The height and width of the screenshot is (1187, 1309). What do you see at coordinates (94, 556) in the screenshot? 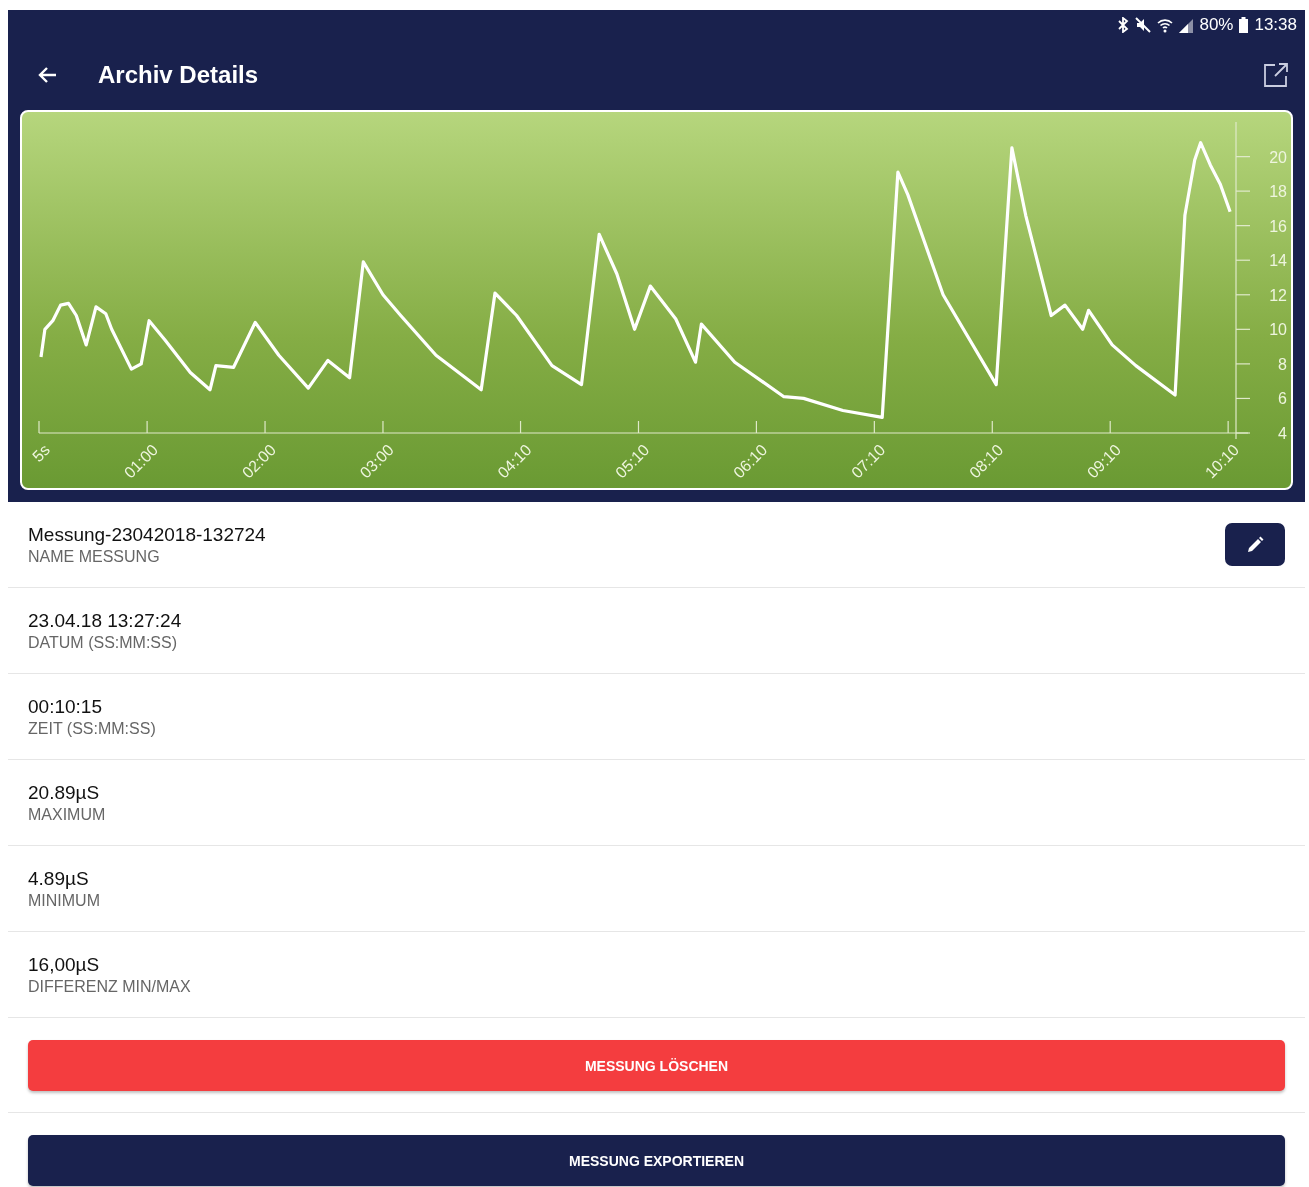
I see `detail-label: NAME MESSUNG` at bounding box center [94, 556].